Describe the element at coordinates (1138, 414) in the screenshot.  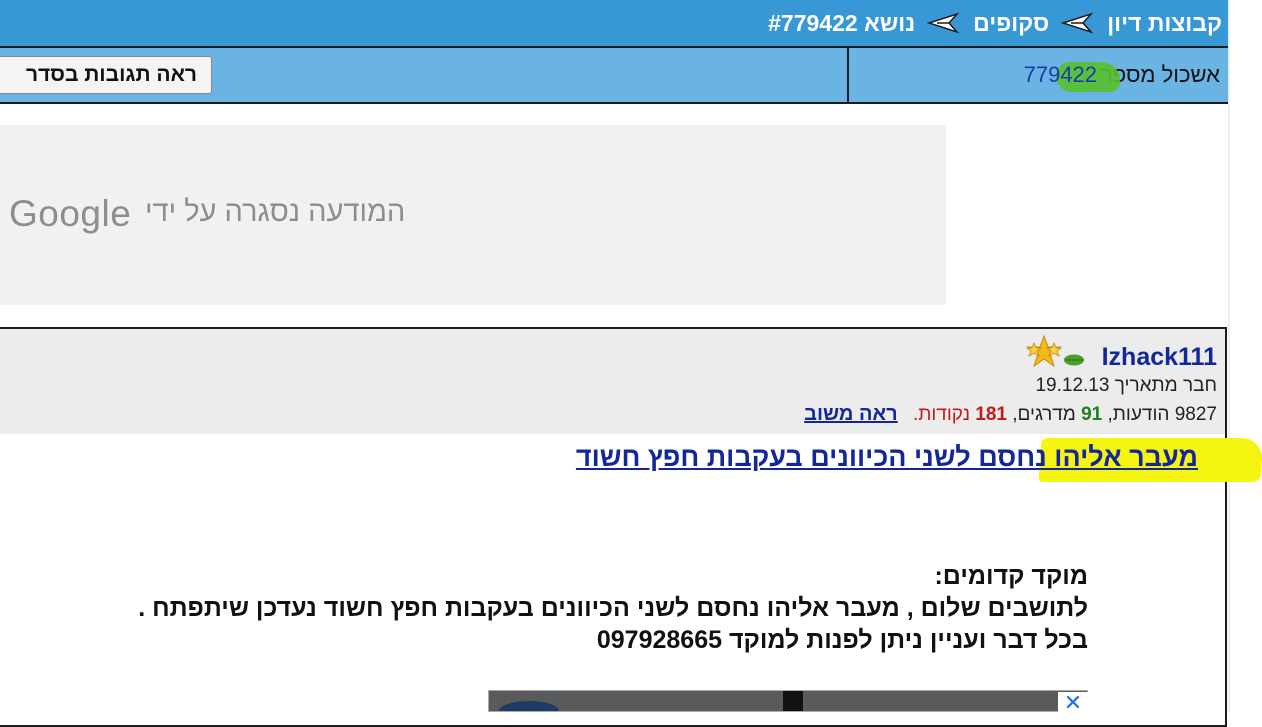
I see `messages-label: הודעות,` at that location.